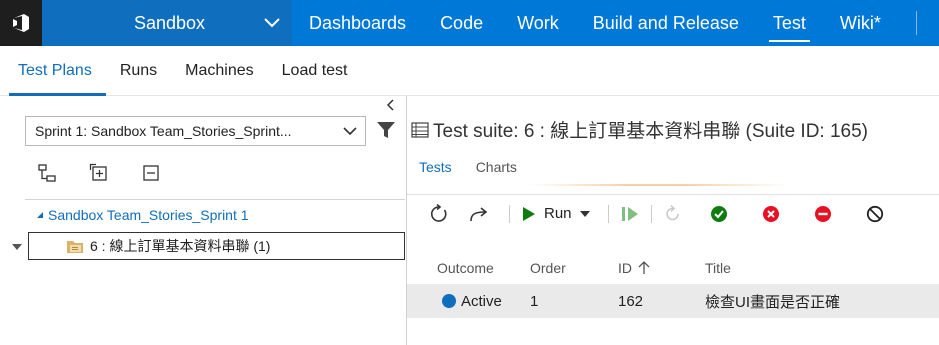 The height and width of the screenshot is (345, 939). Describe the element at coordinates (673, 301) in the screenshot. I see `table-row: Active 1 162 檢查UI畫面是否正確` at that location.